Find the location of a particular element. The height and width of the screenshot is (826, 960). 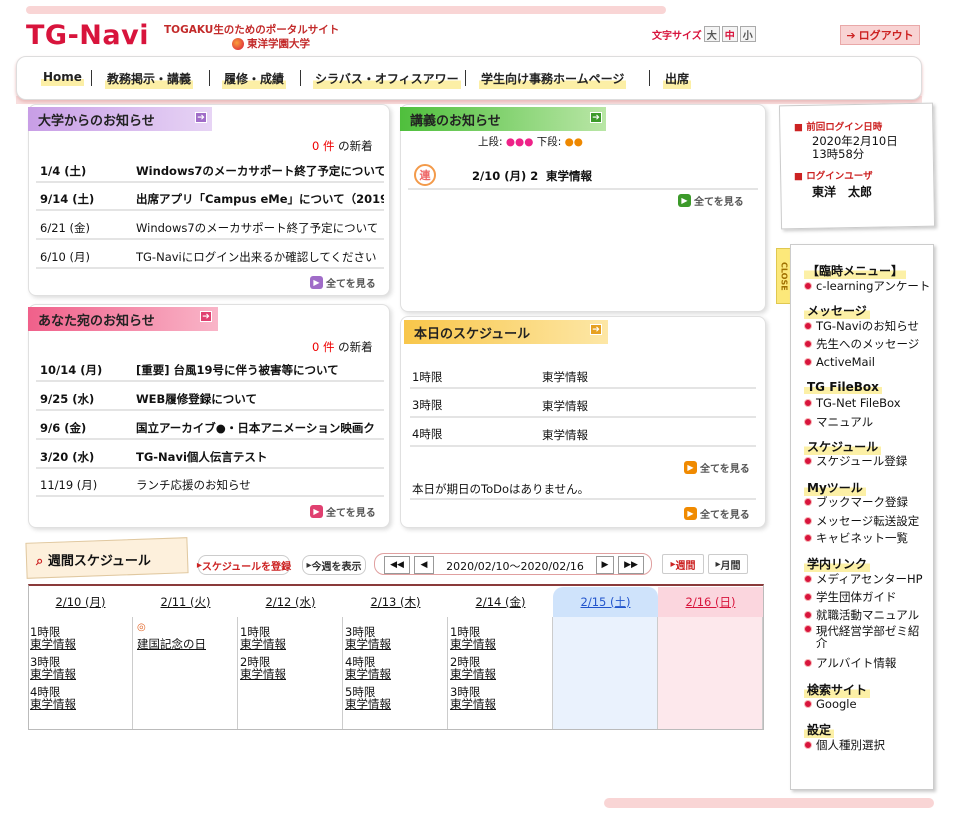

sidebar-link: ブックマーク登録 is located at coordinates (856, 502).